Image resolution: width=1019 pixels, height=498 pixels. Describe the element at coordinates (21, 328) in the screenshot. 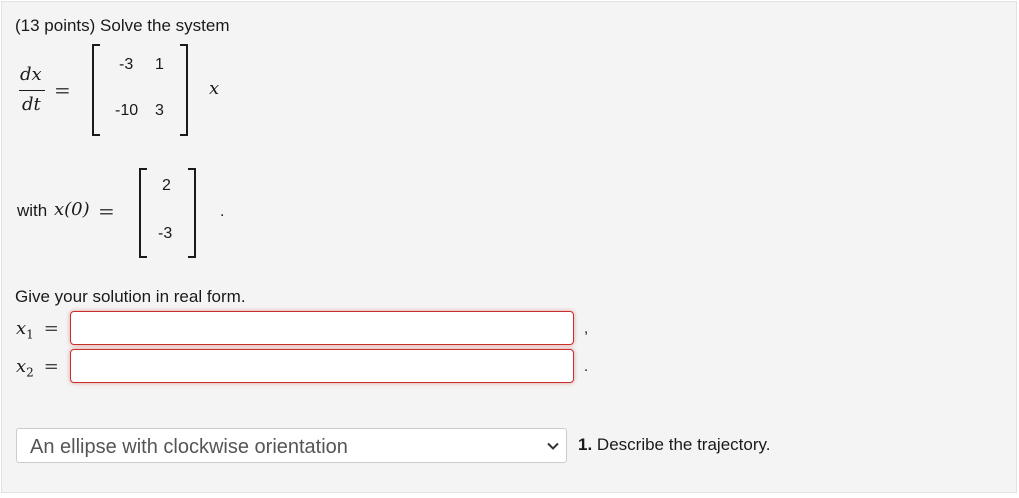

I see `x1-var: x` at that location.